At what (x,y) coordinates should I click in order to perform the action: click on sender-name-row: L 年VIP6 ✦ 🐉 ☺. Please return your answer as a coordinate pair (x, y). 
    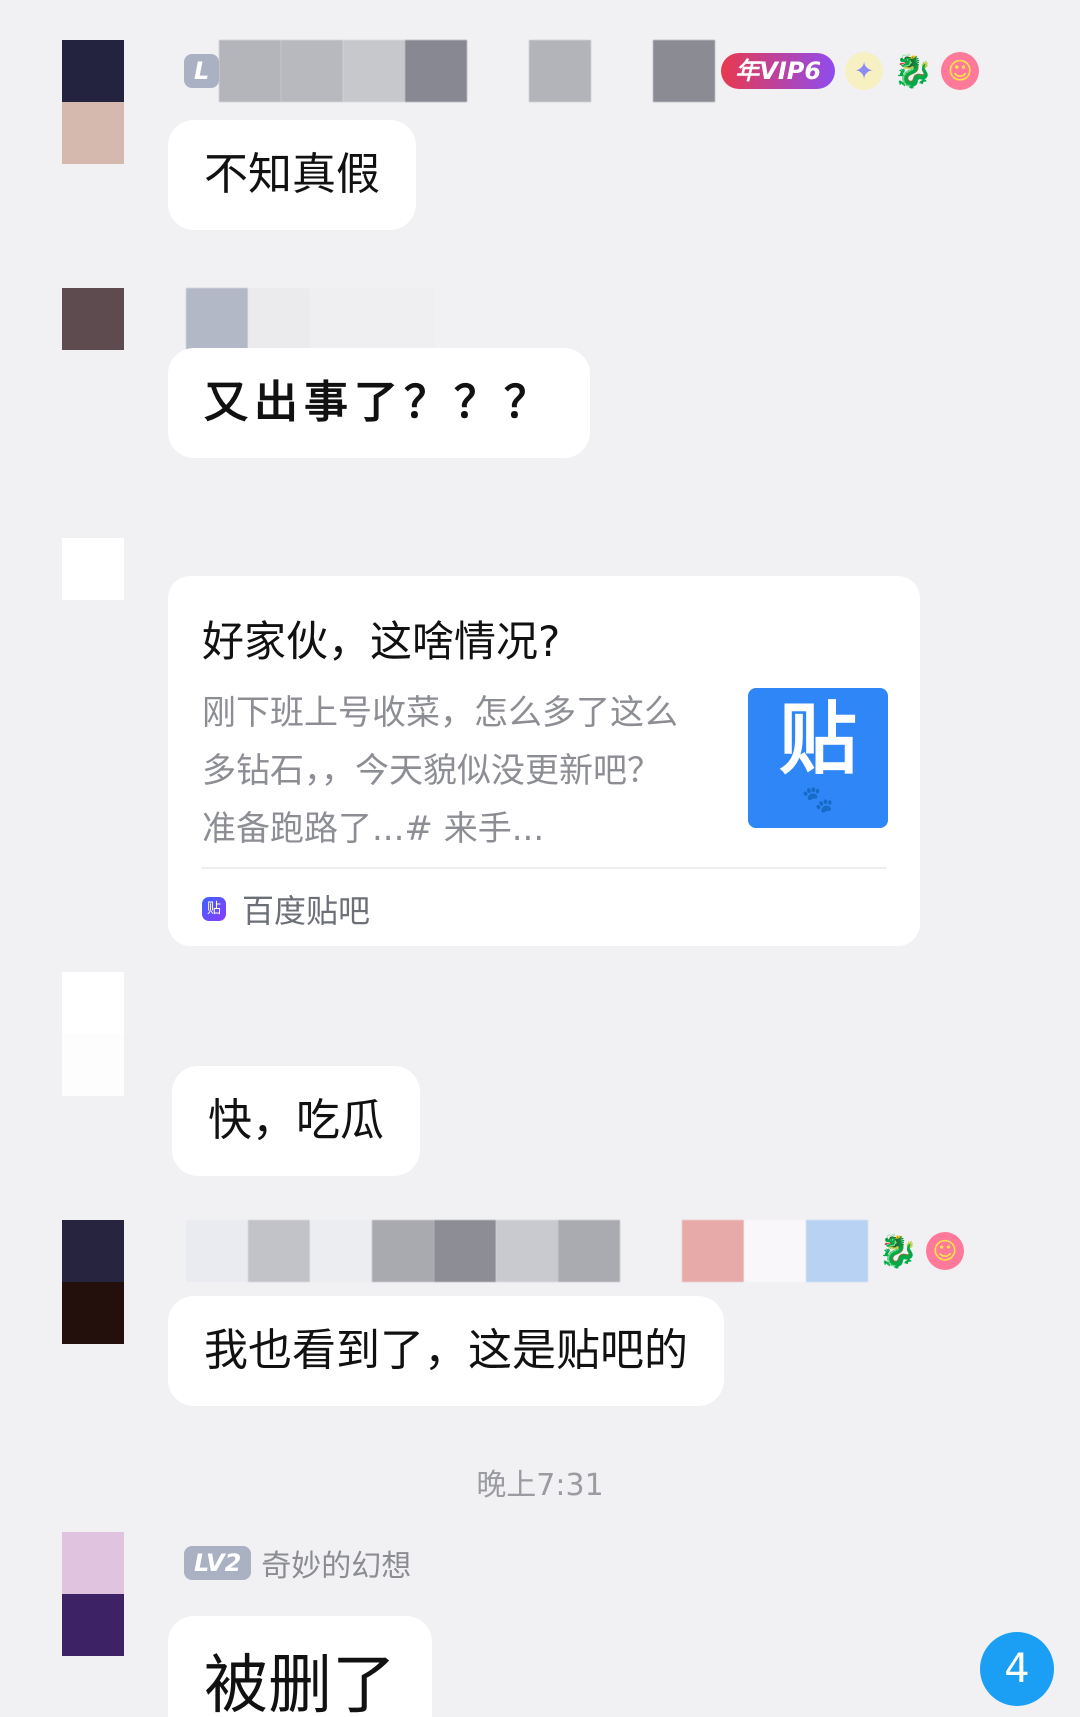
    Looking at the image, I should click on (582, 71).